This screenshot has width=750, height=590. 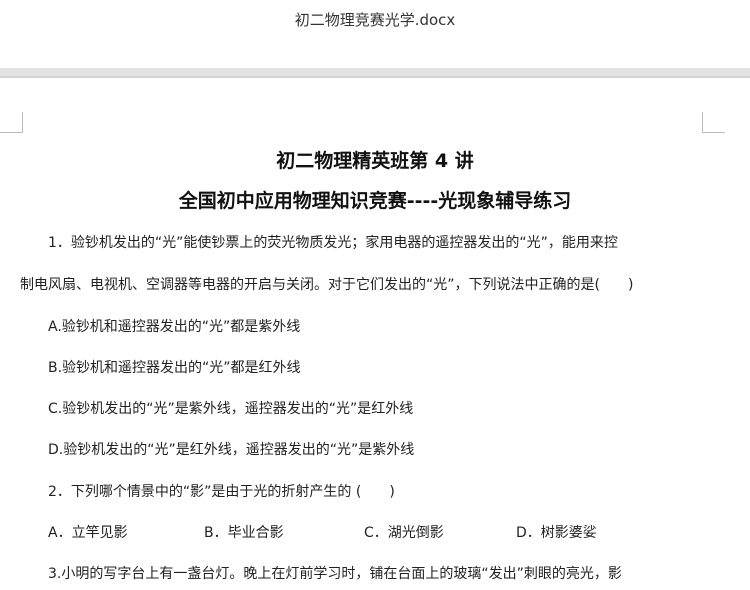 I want to click on question-1-option-a: A.验钞机和遥控器发出的“光”都是紫外线, so click(x=174, y=327).